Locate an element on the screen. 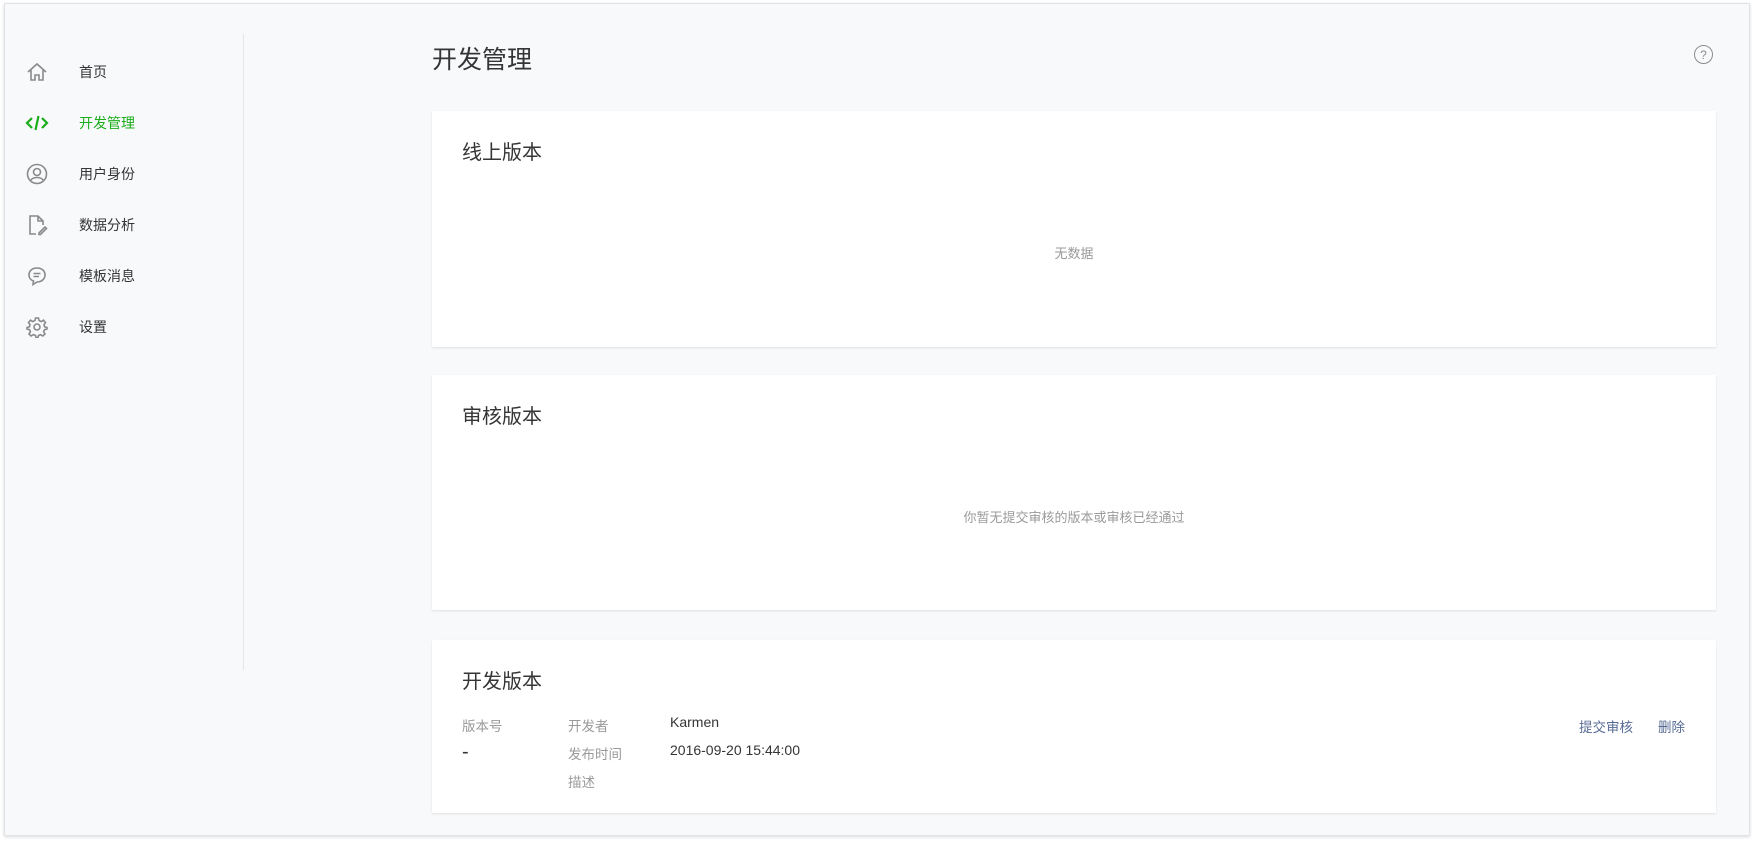  card-title: 审核版本 is located at coordinates (502, 417).